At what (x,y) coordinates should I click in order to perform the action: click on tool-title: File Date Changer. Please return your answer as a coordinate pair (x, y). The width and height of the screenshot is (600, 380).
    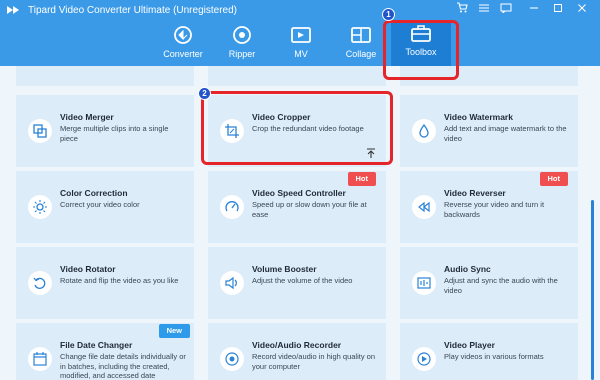
    Looking at the image, I should click on (96, 345).